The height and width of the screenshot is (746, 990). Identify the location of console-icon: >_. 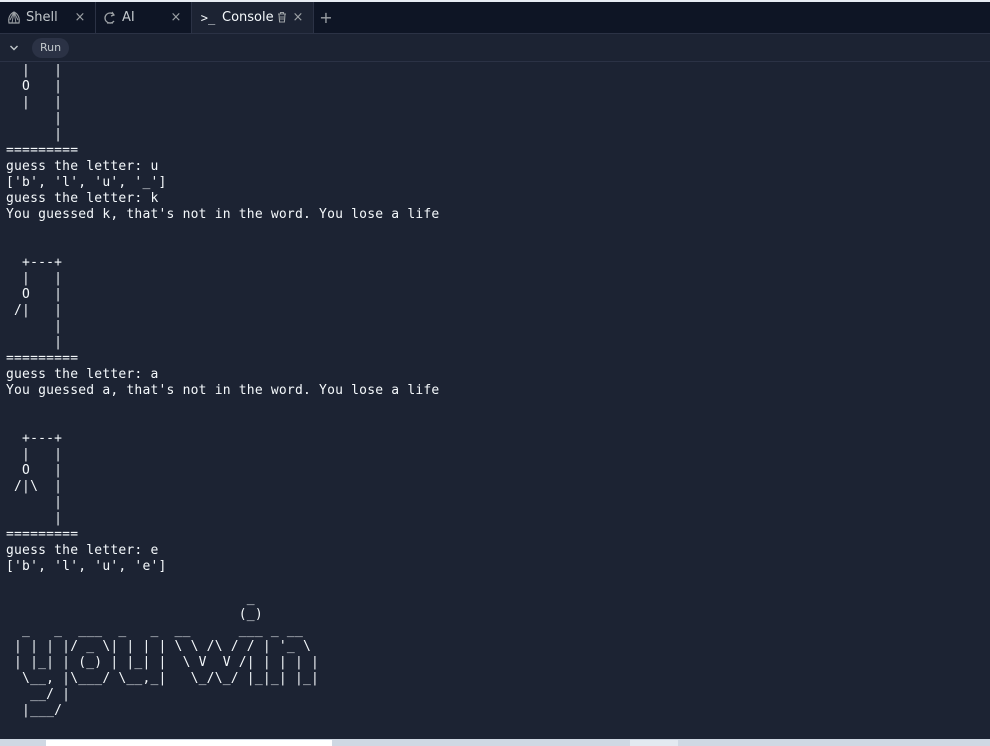
(208, 17).